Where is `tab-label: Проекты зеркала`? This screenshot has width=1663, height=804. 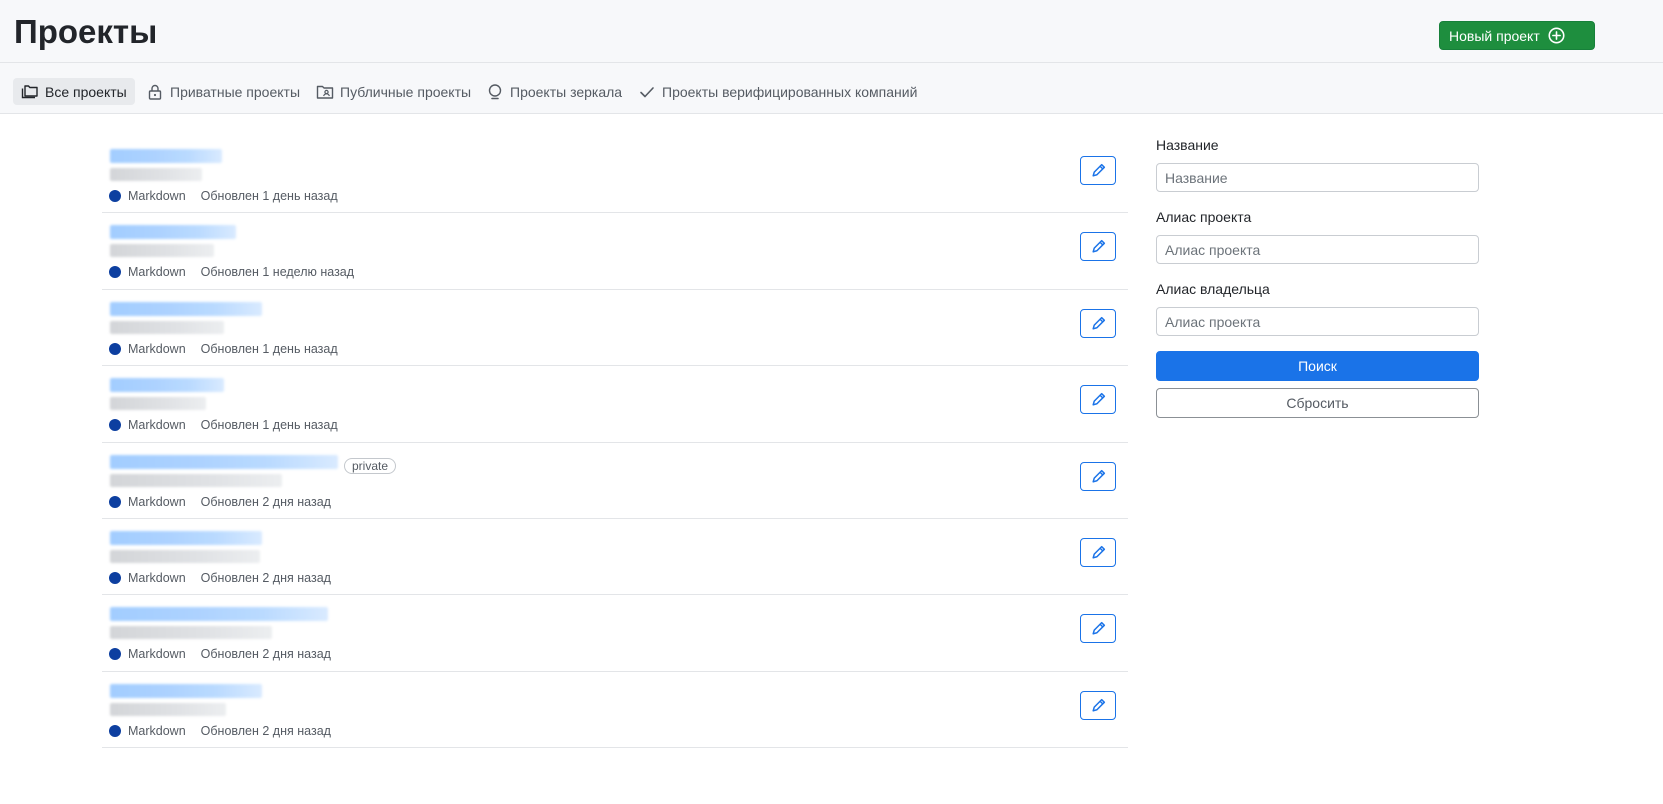
tab-label: Проекты зеркала is located at coordinates (566, 91).